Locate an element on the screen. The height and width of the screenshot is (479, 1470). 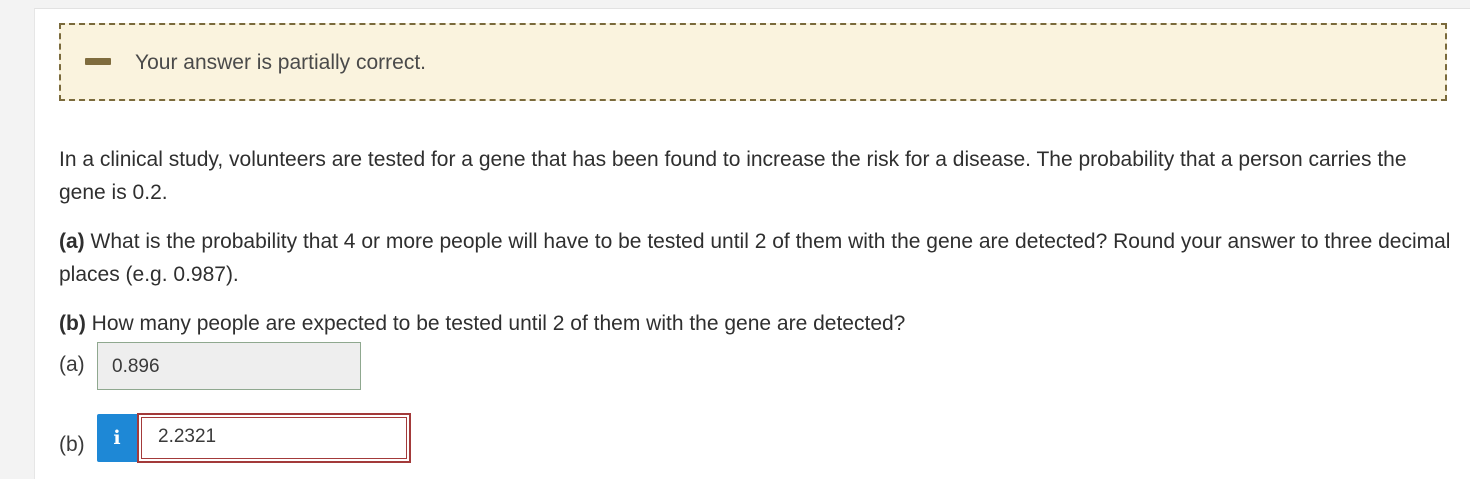
alert-message: Your answer is partially correct. is located at coordinates (281, 62).